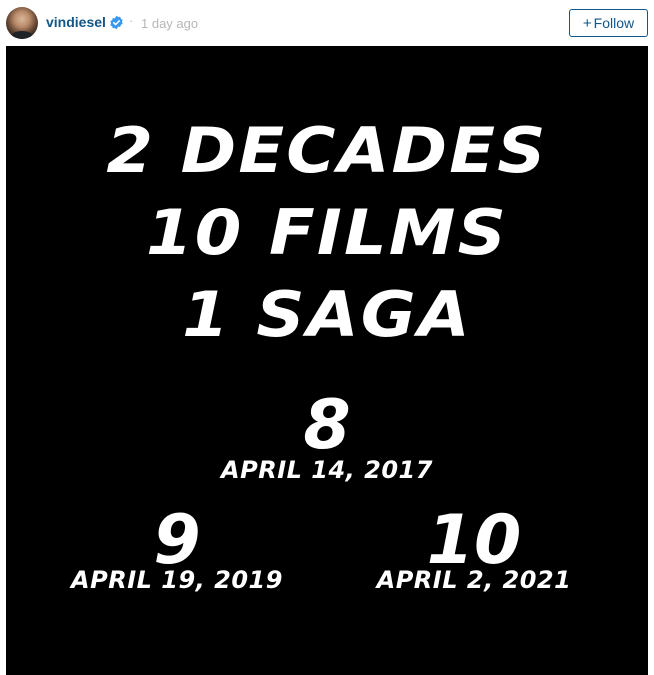 The width and height of the screenshot is (654, 675). Describe the element at coordinates (327, 150) in the screenshot. I see `headline-line-1: 2 DECADES` at that location.